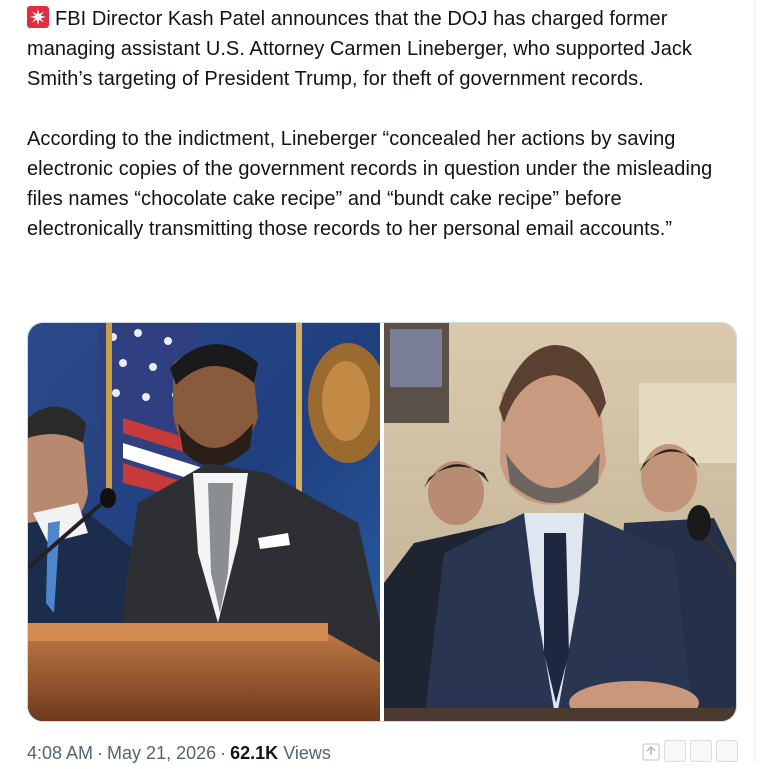  What do you see at coordinates (161, 753) in the screenshot?
I see `tweet-date: May 21, 2026` at bounding box center [161, 753].